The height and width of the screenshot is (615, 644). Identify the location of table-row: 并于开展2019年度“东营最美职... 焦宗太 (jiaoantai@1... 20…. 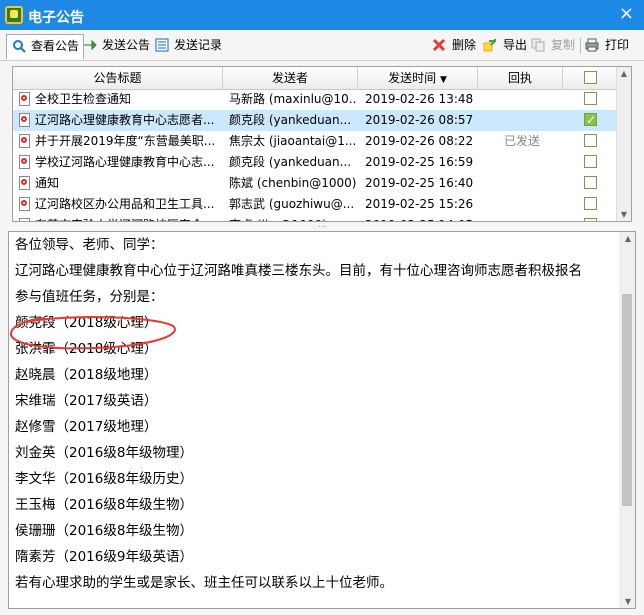
(316, 141).